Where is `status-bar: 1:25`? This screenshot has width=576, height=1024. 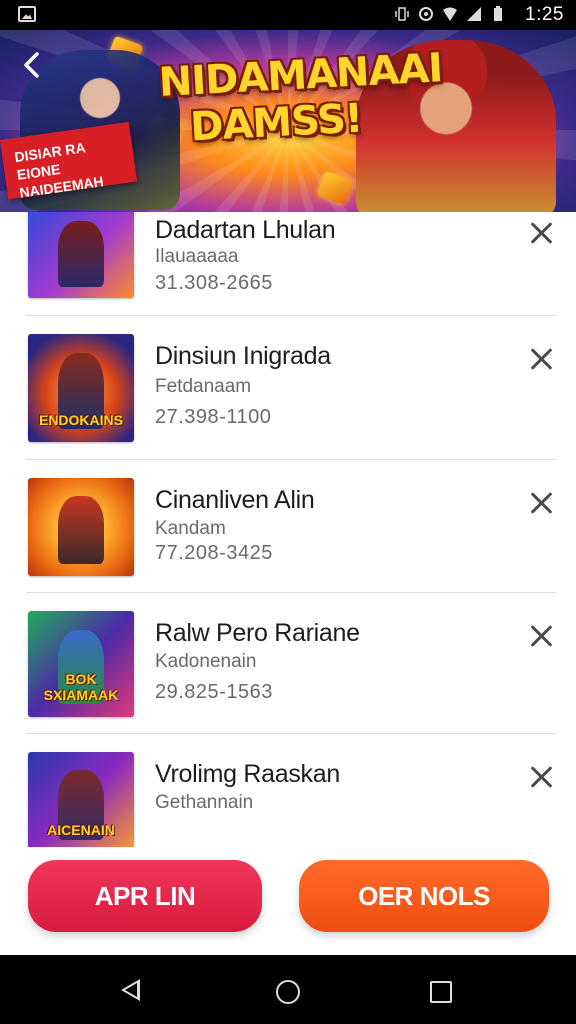 status-bar: 1:25 is located at coordinates (288, 15).